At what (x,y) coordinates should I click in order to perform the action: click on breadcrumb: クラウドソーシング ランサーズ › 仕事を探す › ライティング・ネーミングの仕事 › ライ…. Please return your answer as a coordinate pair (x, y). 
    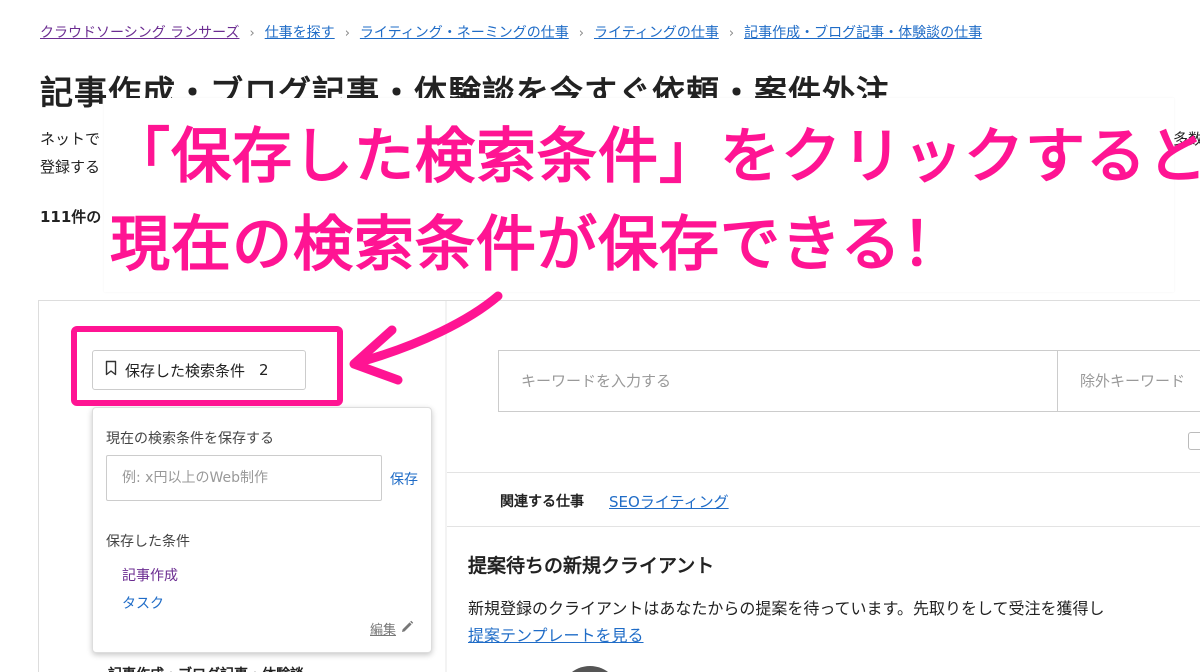
    Looking at the image, I should click on (511, 32).